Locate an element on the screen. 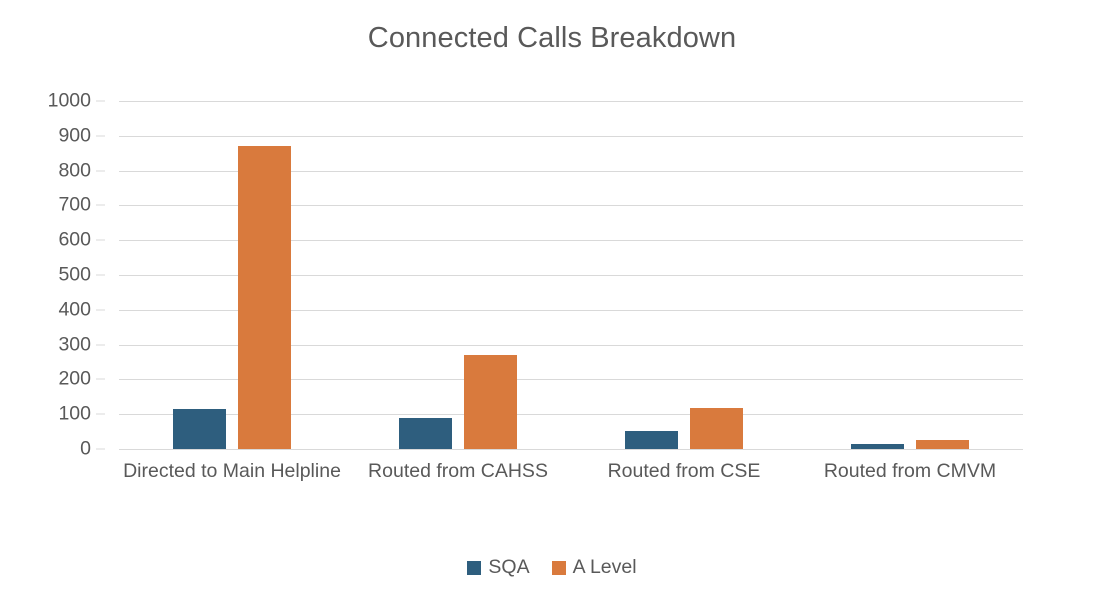 Image resolution: width=1104 pixels, height=592 pixels. legend-label: A Level is located at coordinates (604, 567).